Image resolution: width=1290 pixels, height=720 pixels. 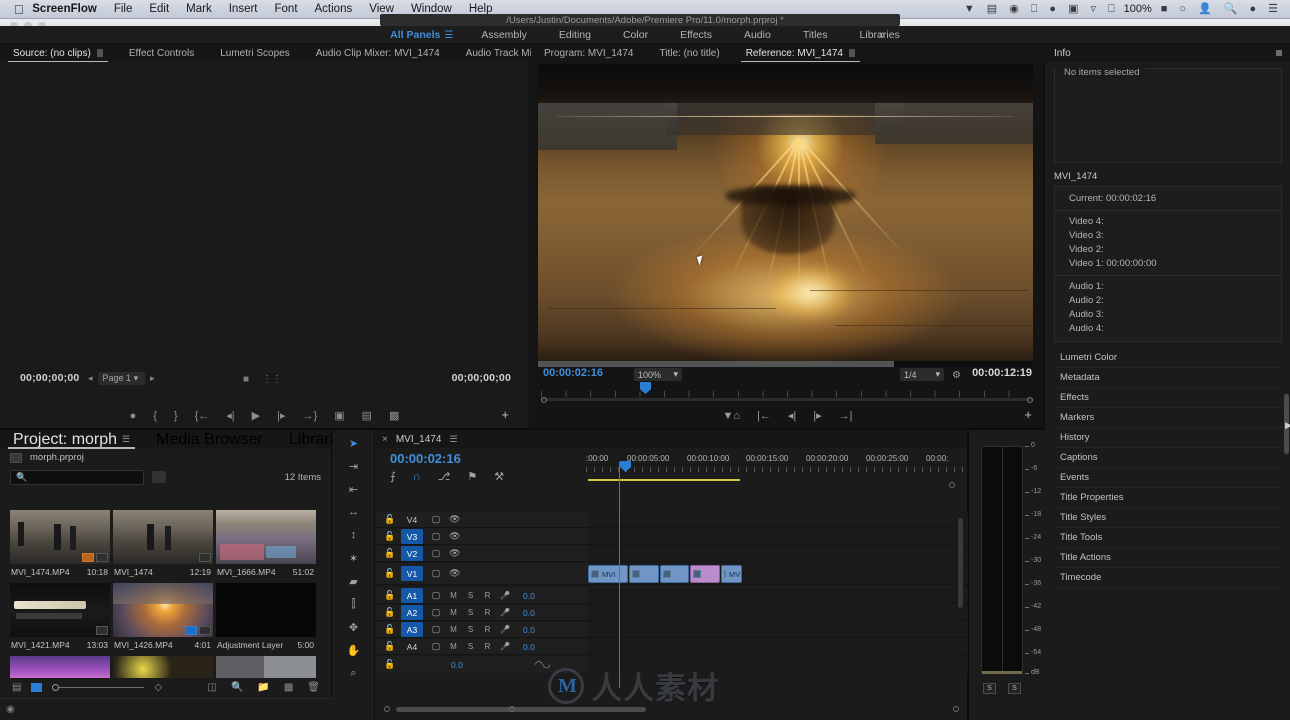 What do you see at coordinates (61, 619) in the screenshot?
I see `project-item: MVI_1421.MP4 13:03` at bounding box center [61, 619].